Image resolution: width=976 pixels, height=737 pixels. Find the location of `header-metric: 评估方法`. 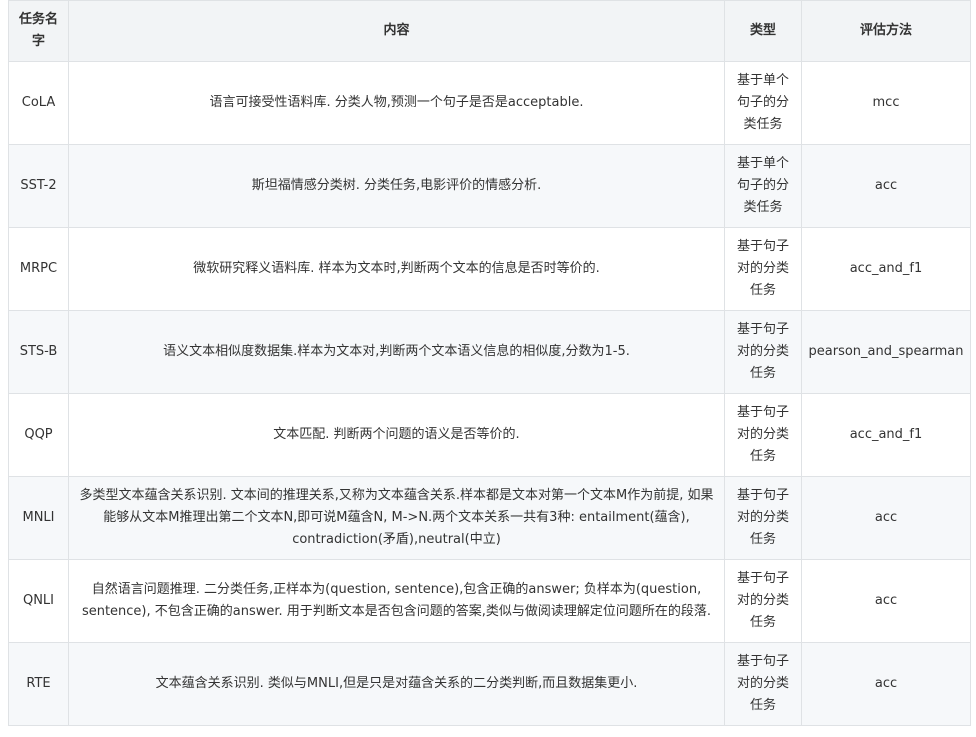

header-metric: 评估方法 is located at coordinates (886, 31).